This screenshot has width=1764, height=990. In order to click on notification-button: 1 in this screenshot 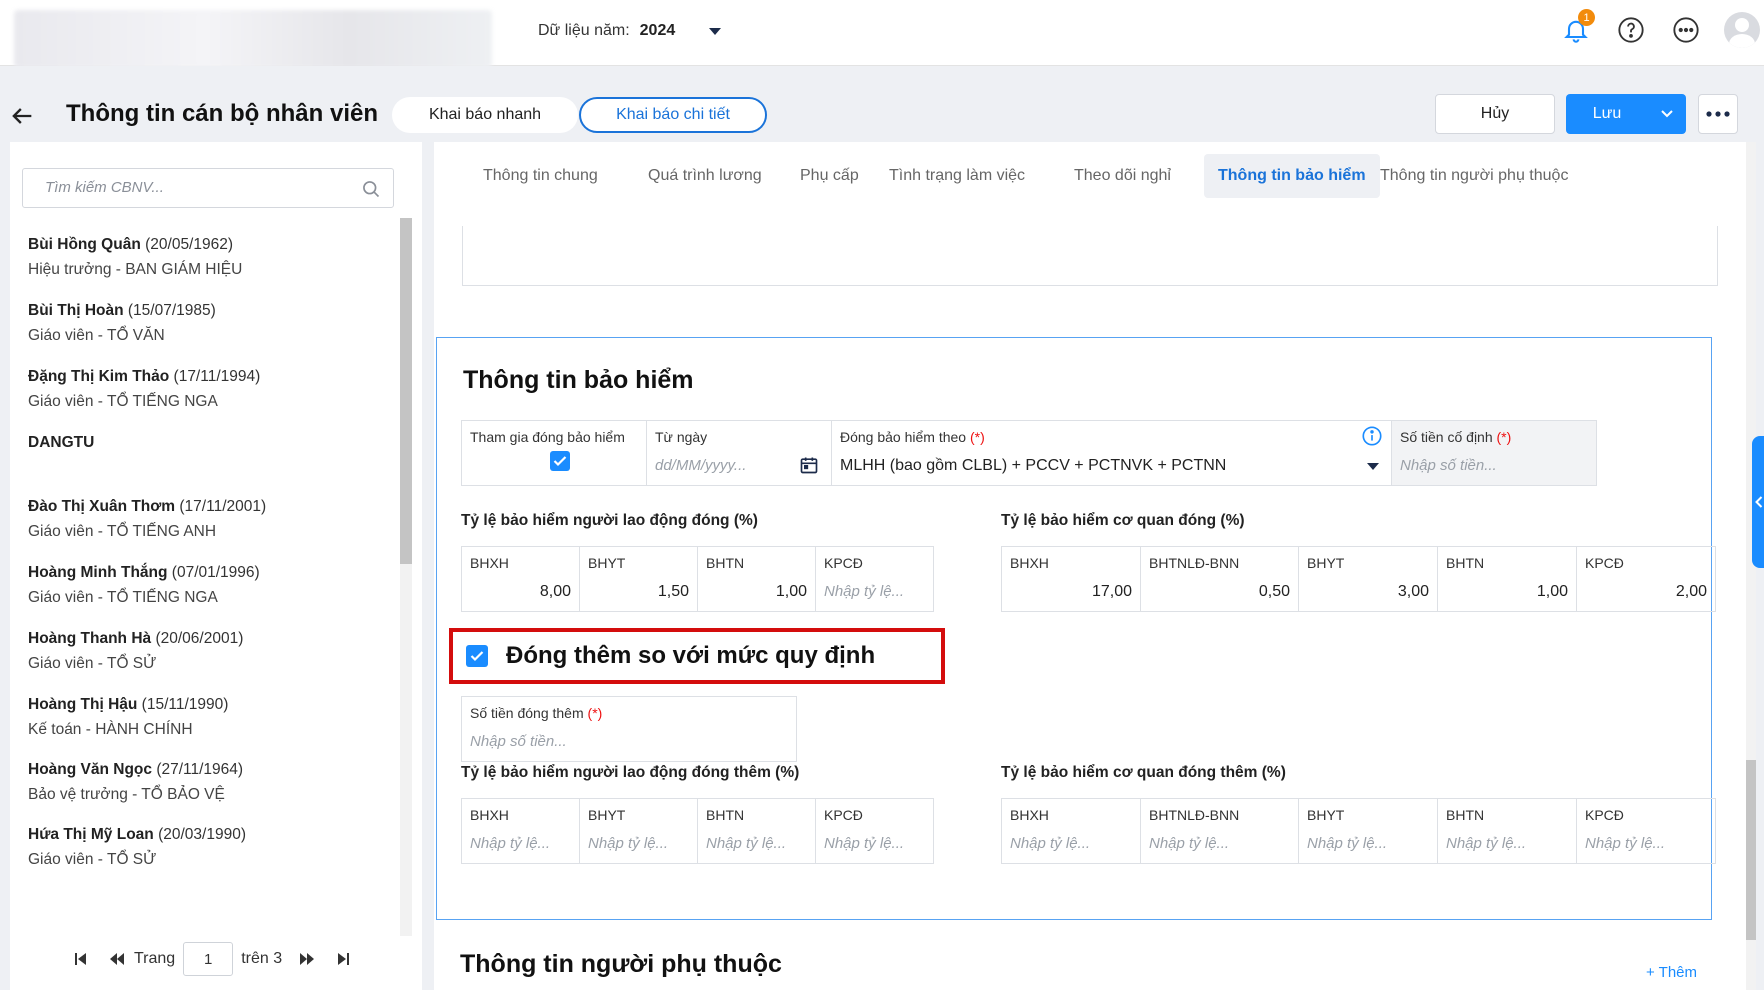, I will do `click(1577, 28)`.